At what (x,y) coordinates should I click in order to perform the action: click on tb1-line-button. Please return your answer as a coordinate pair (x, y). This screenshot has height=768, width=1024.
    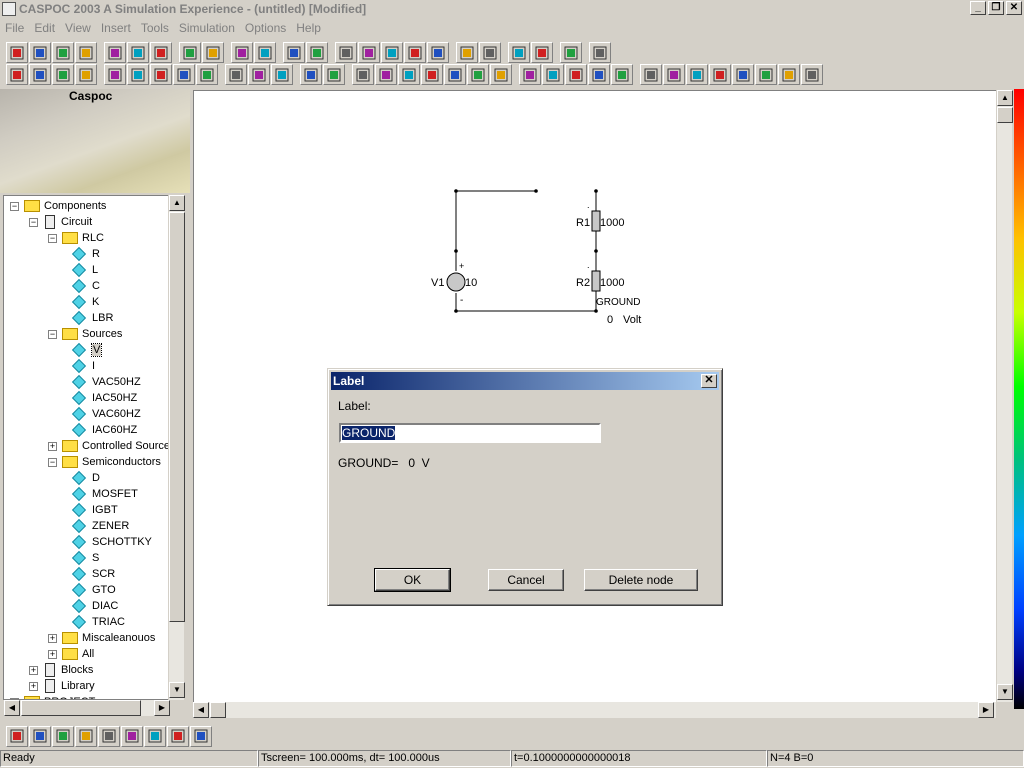
    Looking at the image, I should click on (317, 52).